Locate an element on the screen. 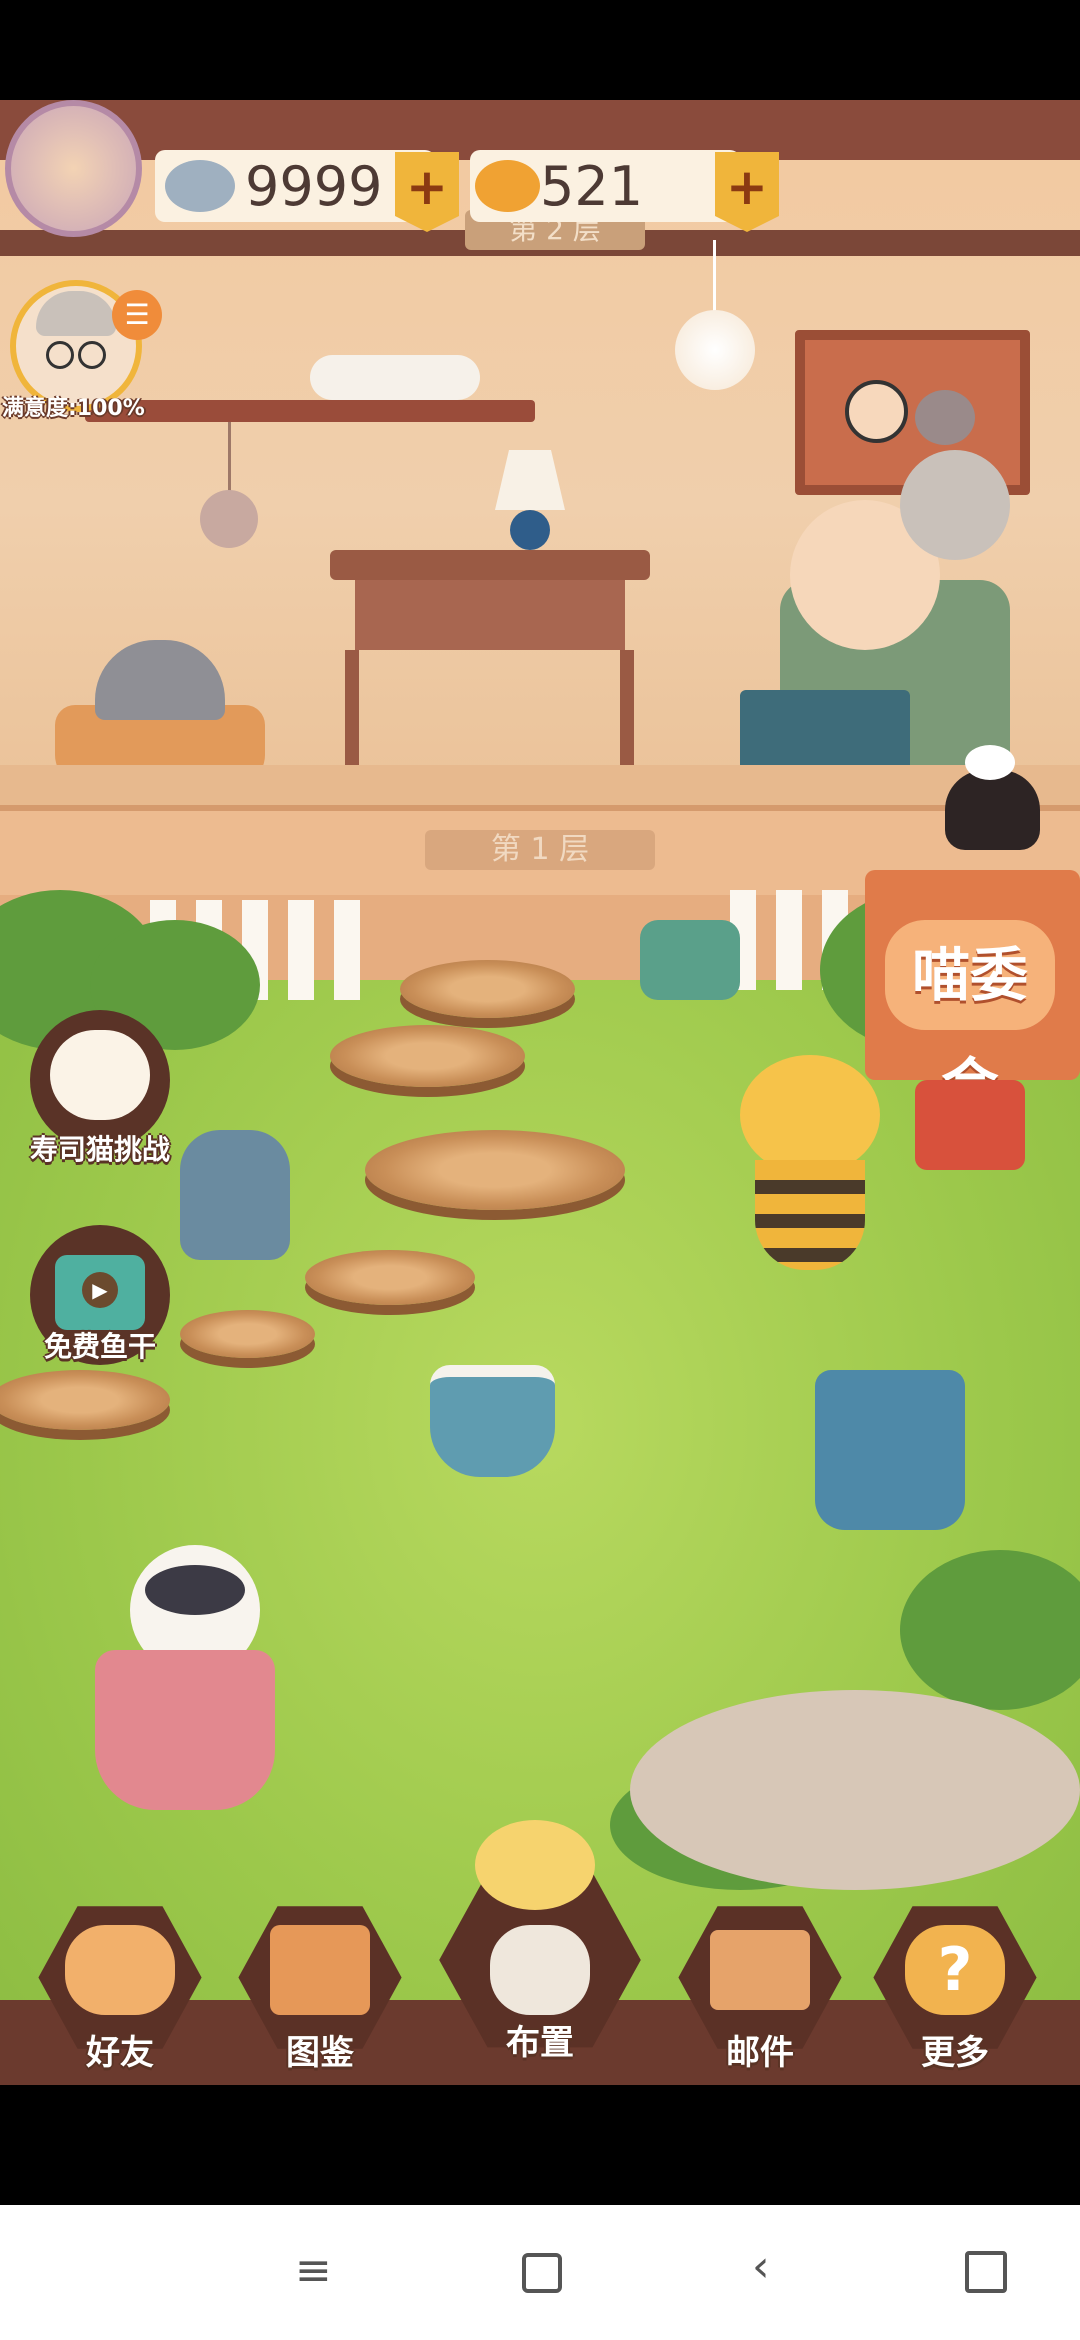 Image resolution: width=1080 pixels, height=2340 pixels. task-list-icon: ☰ is located at coordinates (137, 315).